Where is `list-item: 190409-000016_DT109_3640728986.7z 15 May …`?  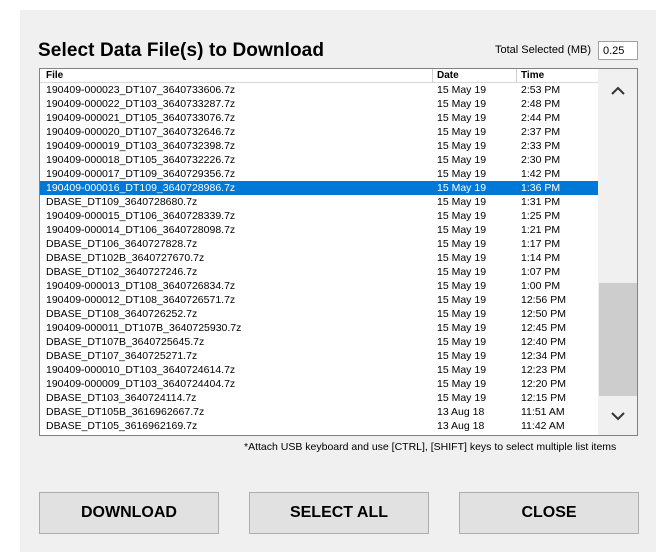
list-item: 190409-000016_DT109_3640728986.7z 15 May … is located at coordinates (319, 188).